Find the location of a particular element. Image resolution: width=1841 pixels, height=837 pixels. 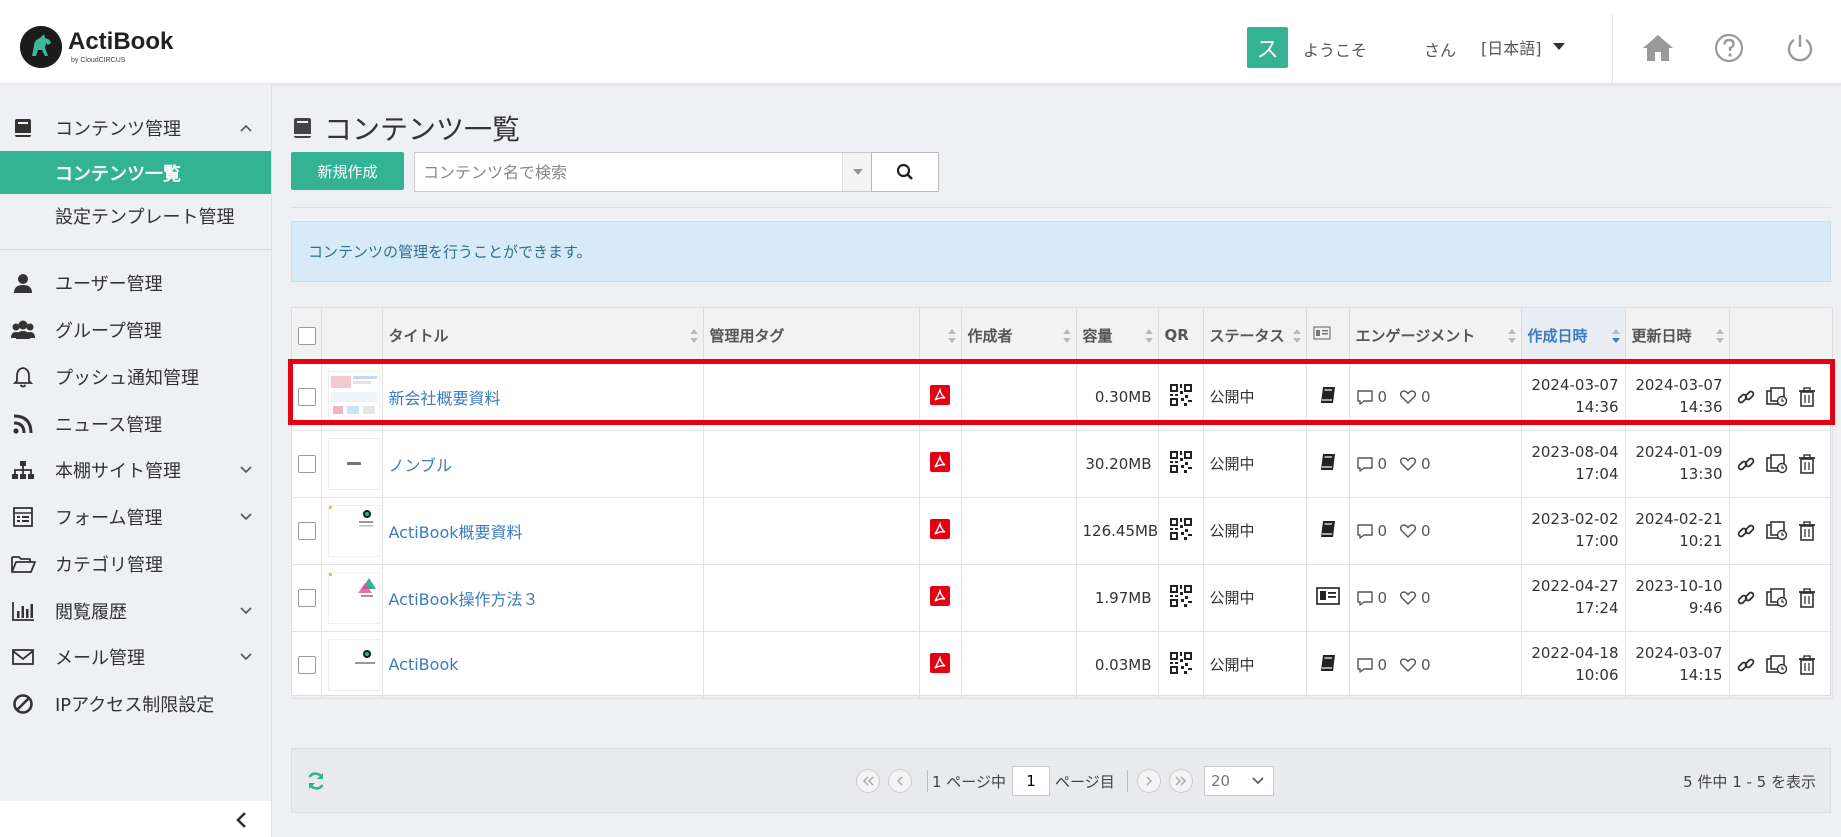

format-header is located at coordinates (940, 336).